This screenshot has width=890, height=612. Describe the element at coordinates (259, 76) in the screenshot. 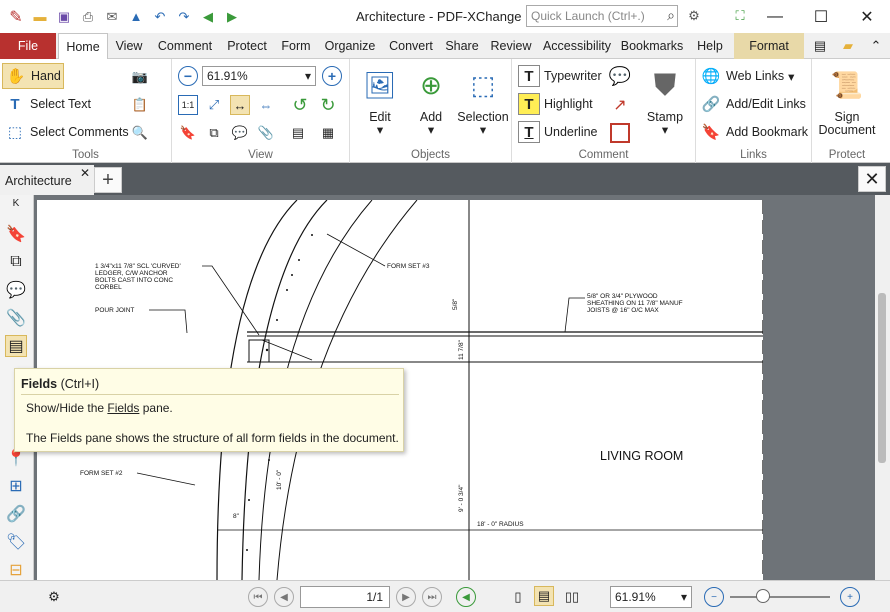

I see `zoom-select: 61.91% ▾` at that location.